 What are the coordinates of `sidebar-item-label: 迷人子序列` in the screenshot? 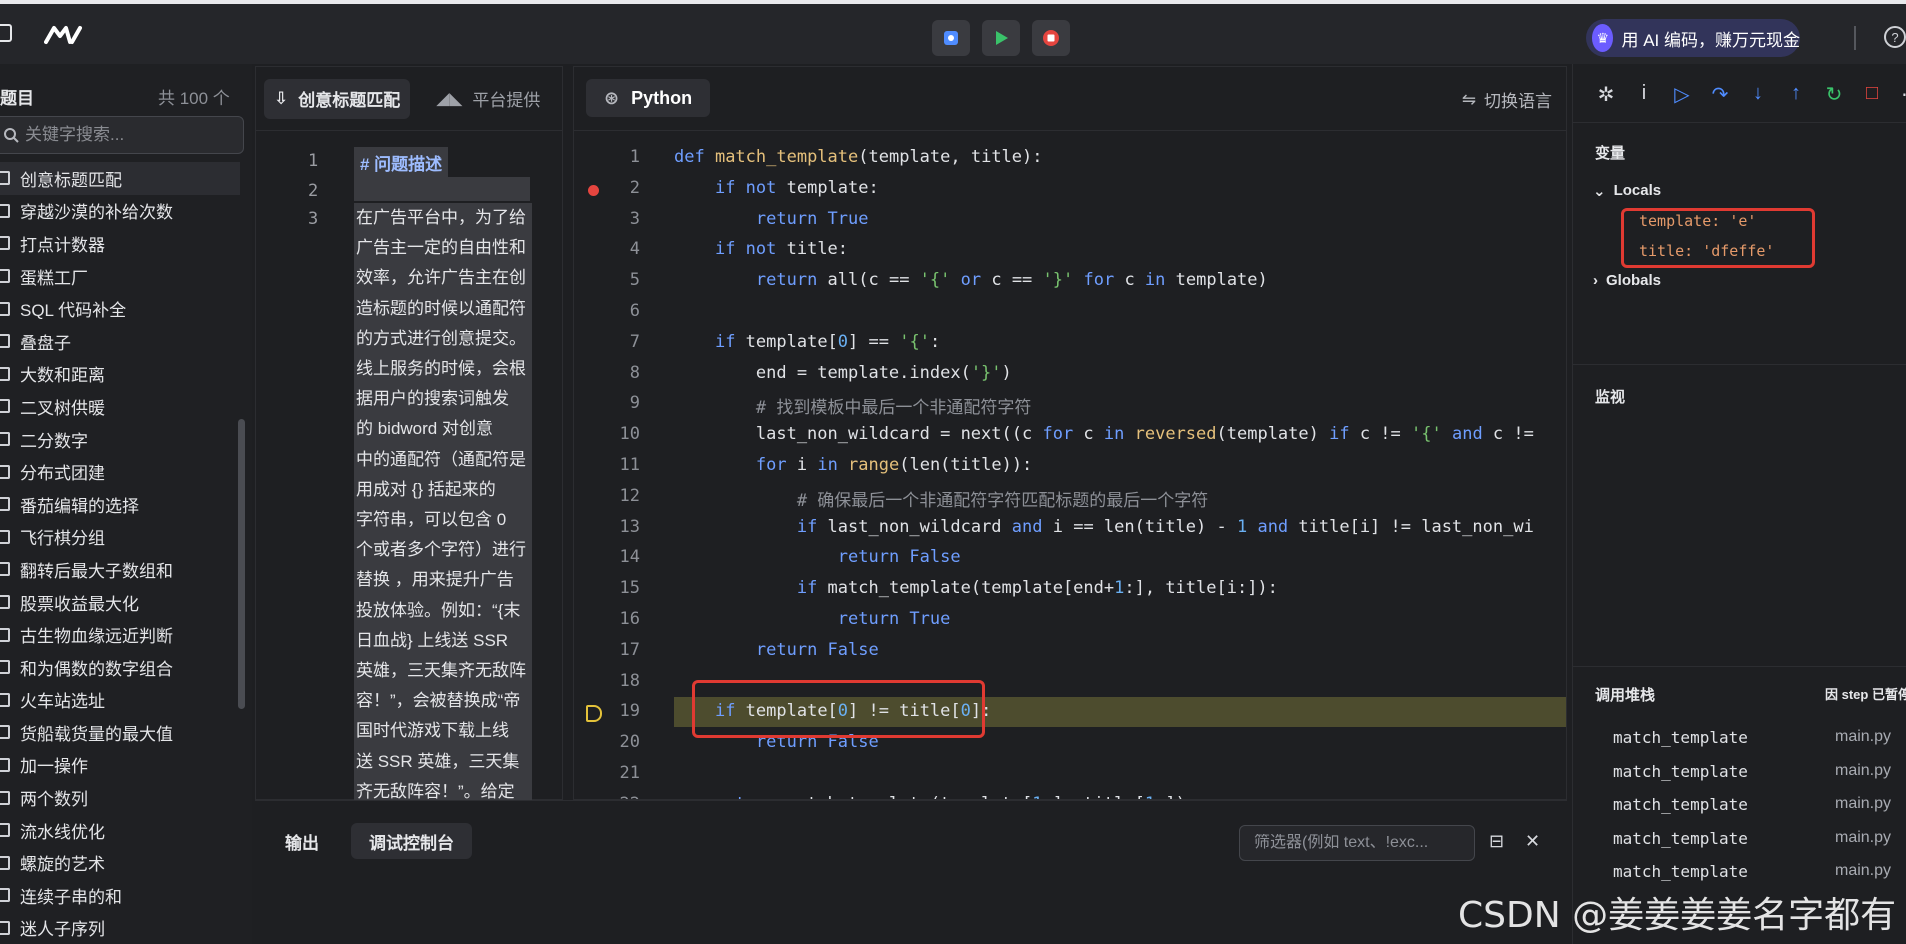 It's located at (62, 930).